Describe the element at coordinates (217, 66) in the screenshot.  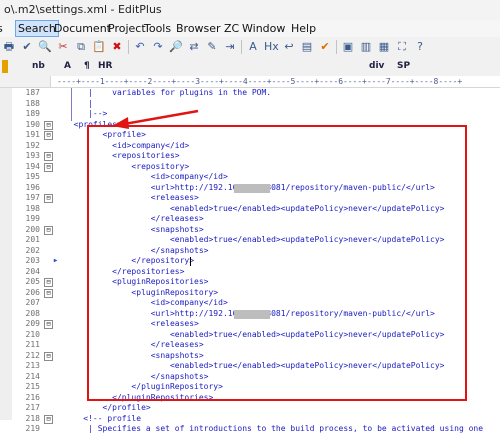
I see `pre-icon` at that location.